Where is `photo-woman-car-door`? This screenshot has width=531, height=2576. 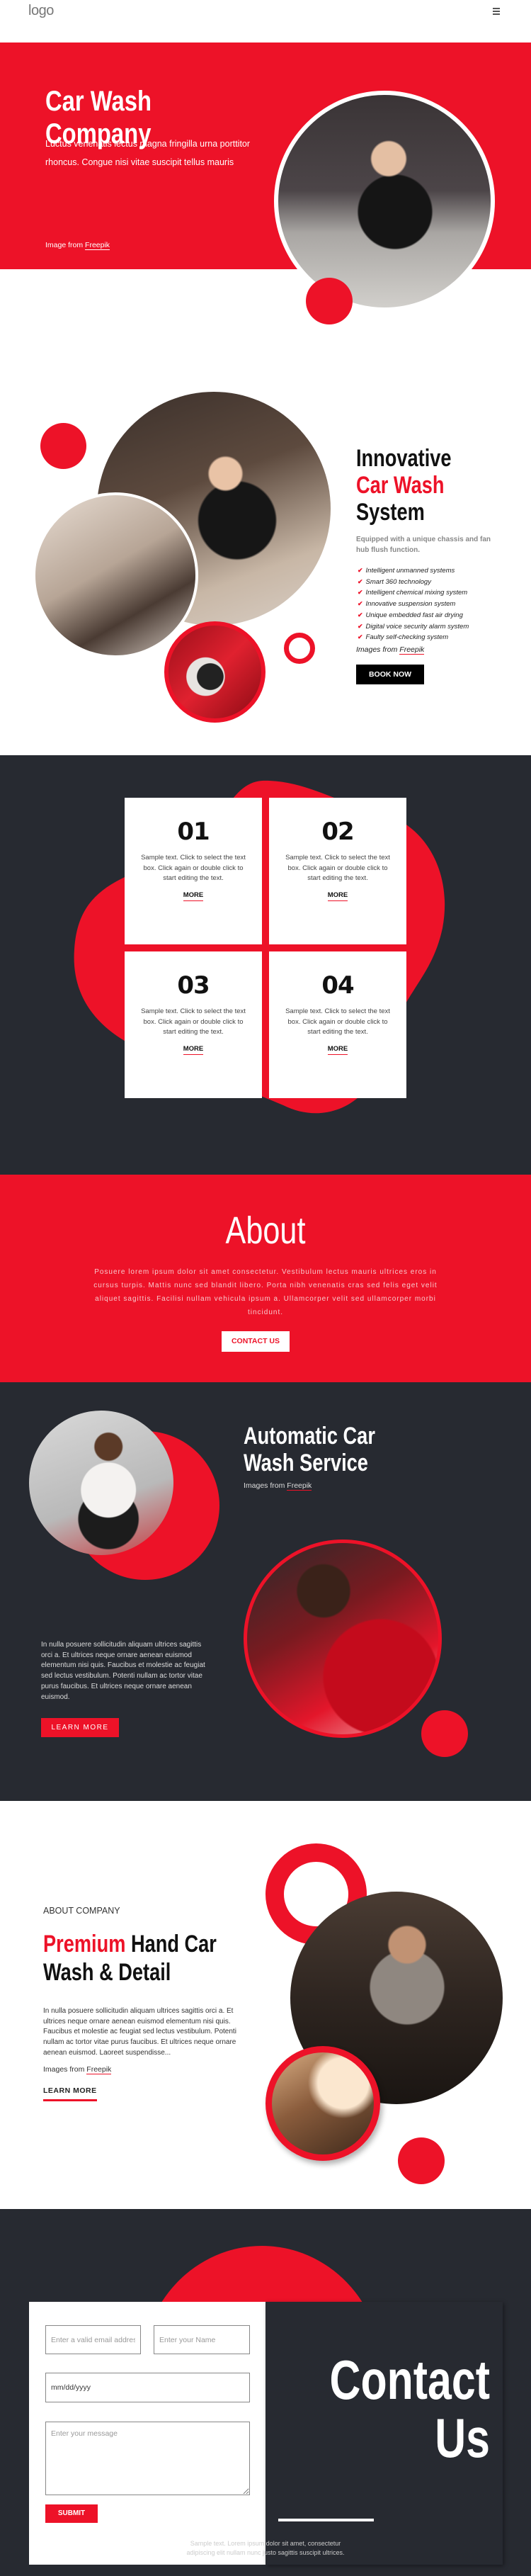
photo-woman-car-door is located at coordinates (101, 1483).